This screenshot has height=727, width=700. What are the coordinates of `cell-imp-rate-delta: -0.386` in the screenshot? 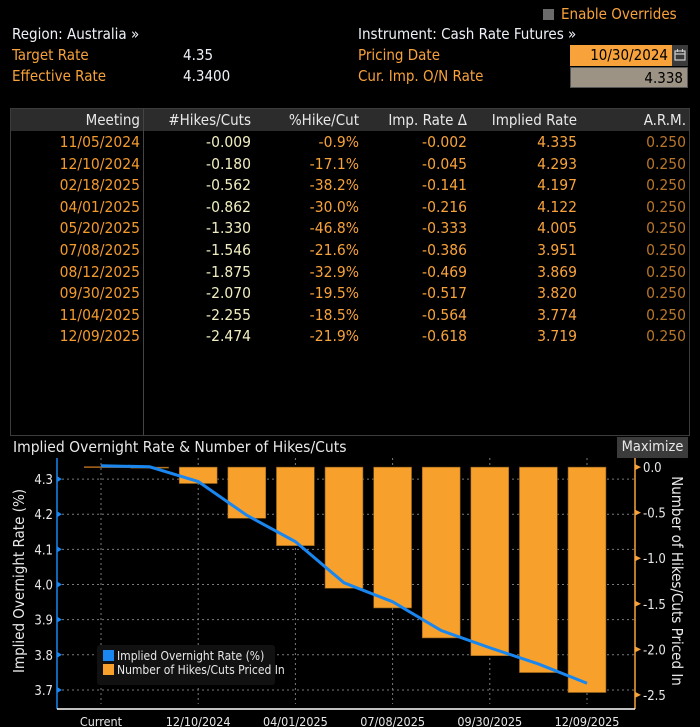 It's located at (444, 250).